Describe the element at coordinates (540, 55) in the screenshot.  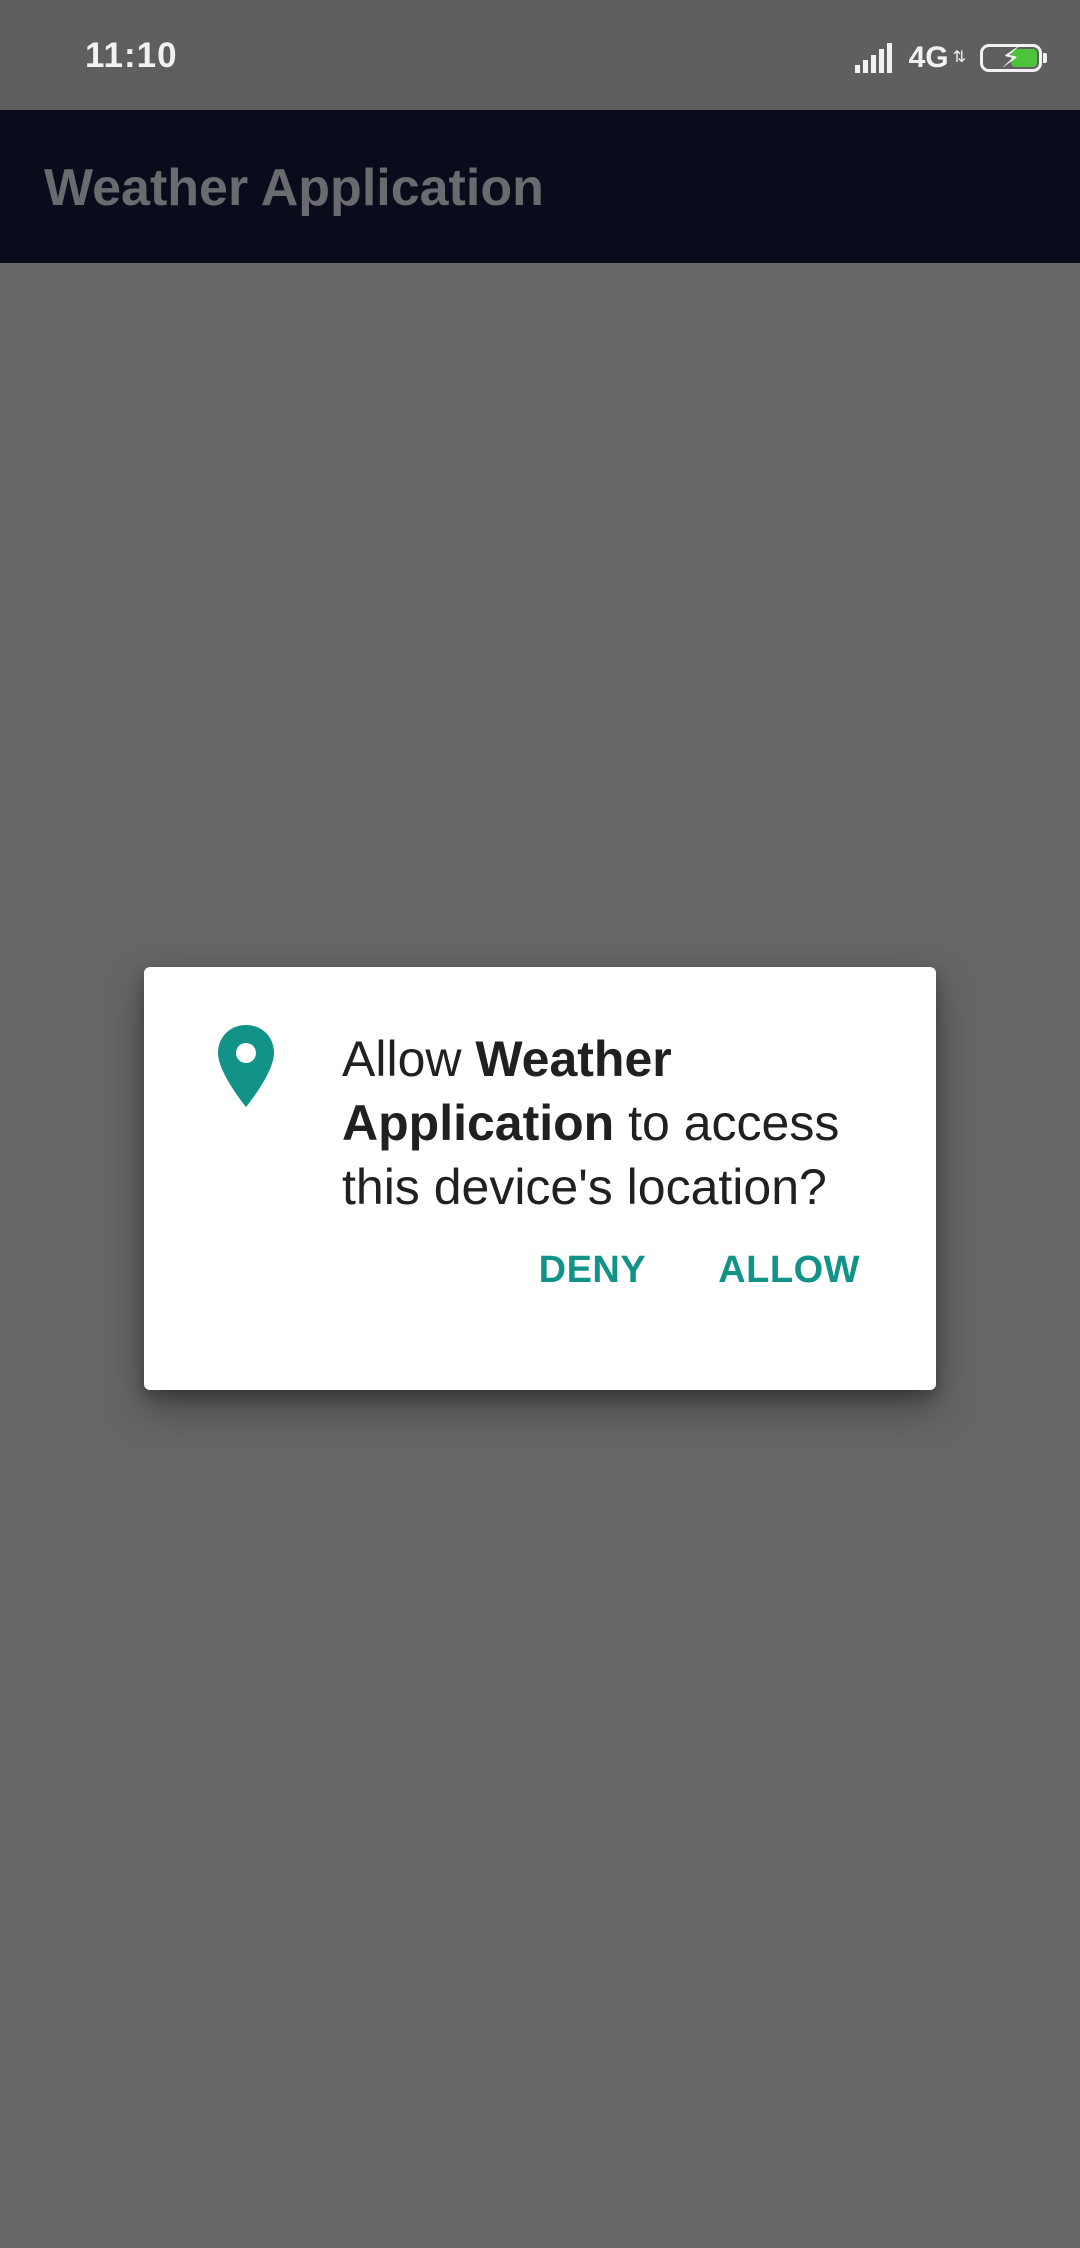
I see `status-bar: 11:10 4G ⇅ ⚡` at that location.